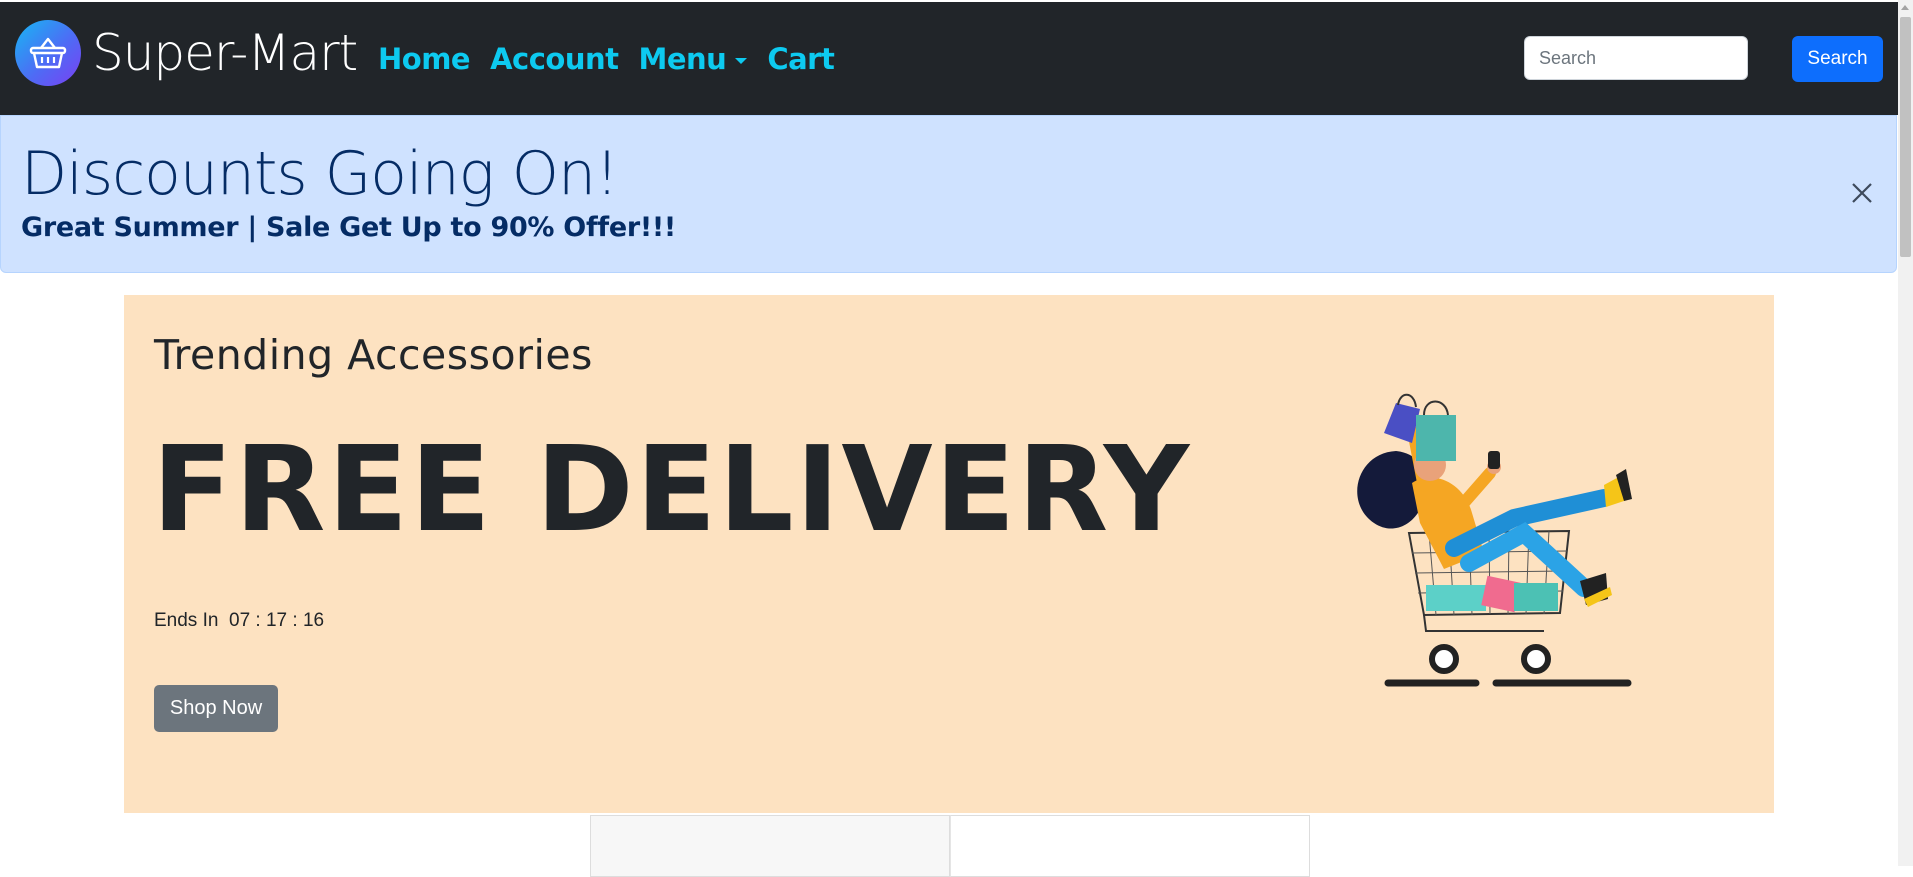  I want to click on page-scrollbar, so click(1905, 433).